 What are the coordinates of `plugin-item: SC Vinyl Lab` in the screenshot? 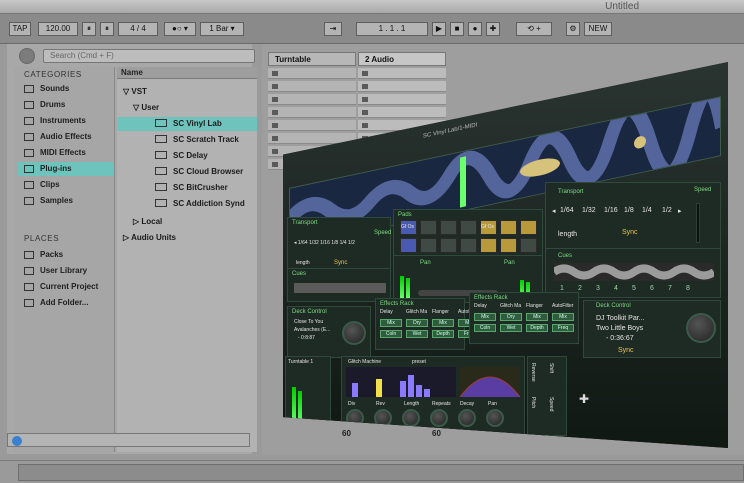 It's located at (187, 124).